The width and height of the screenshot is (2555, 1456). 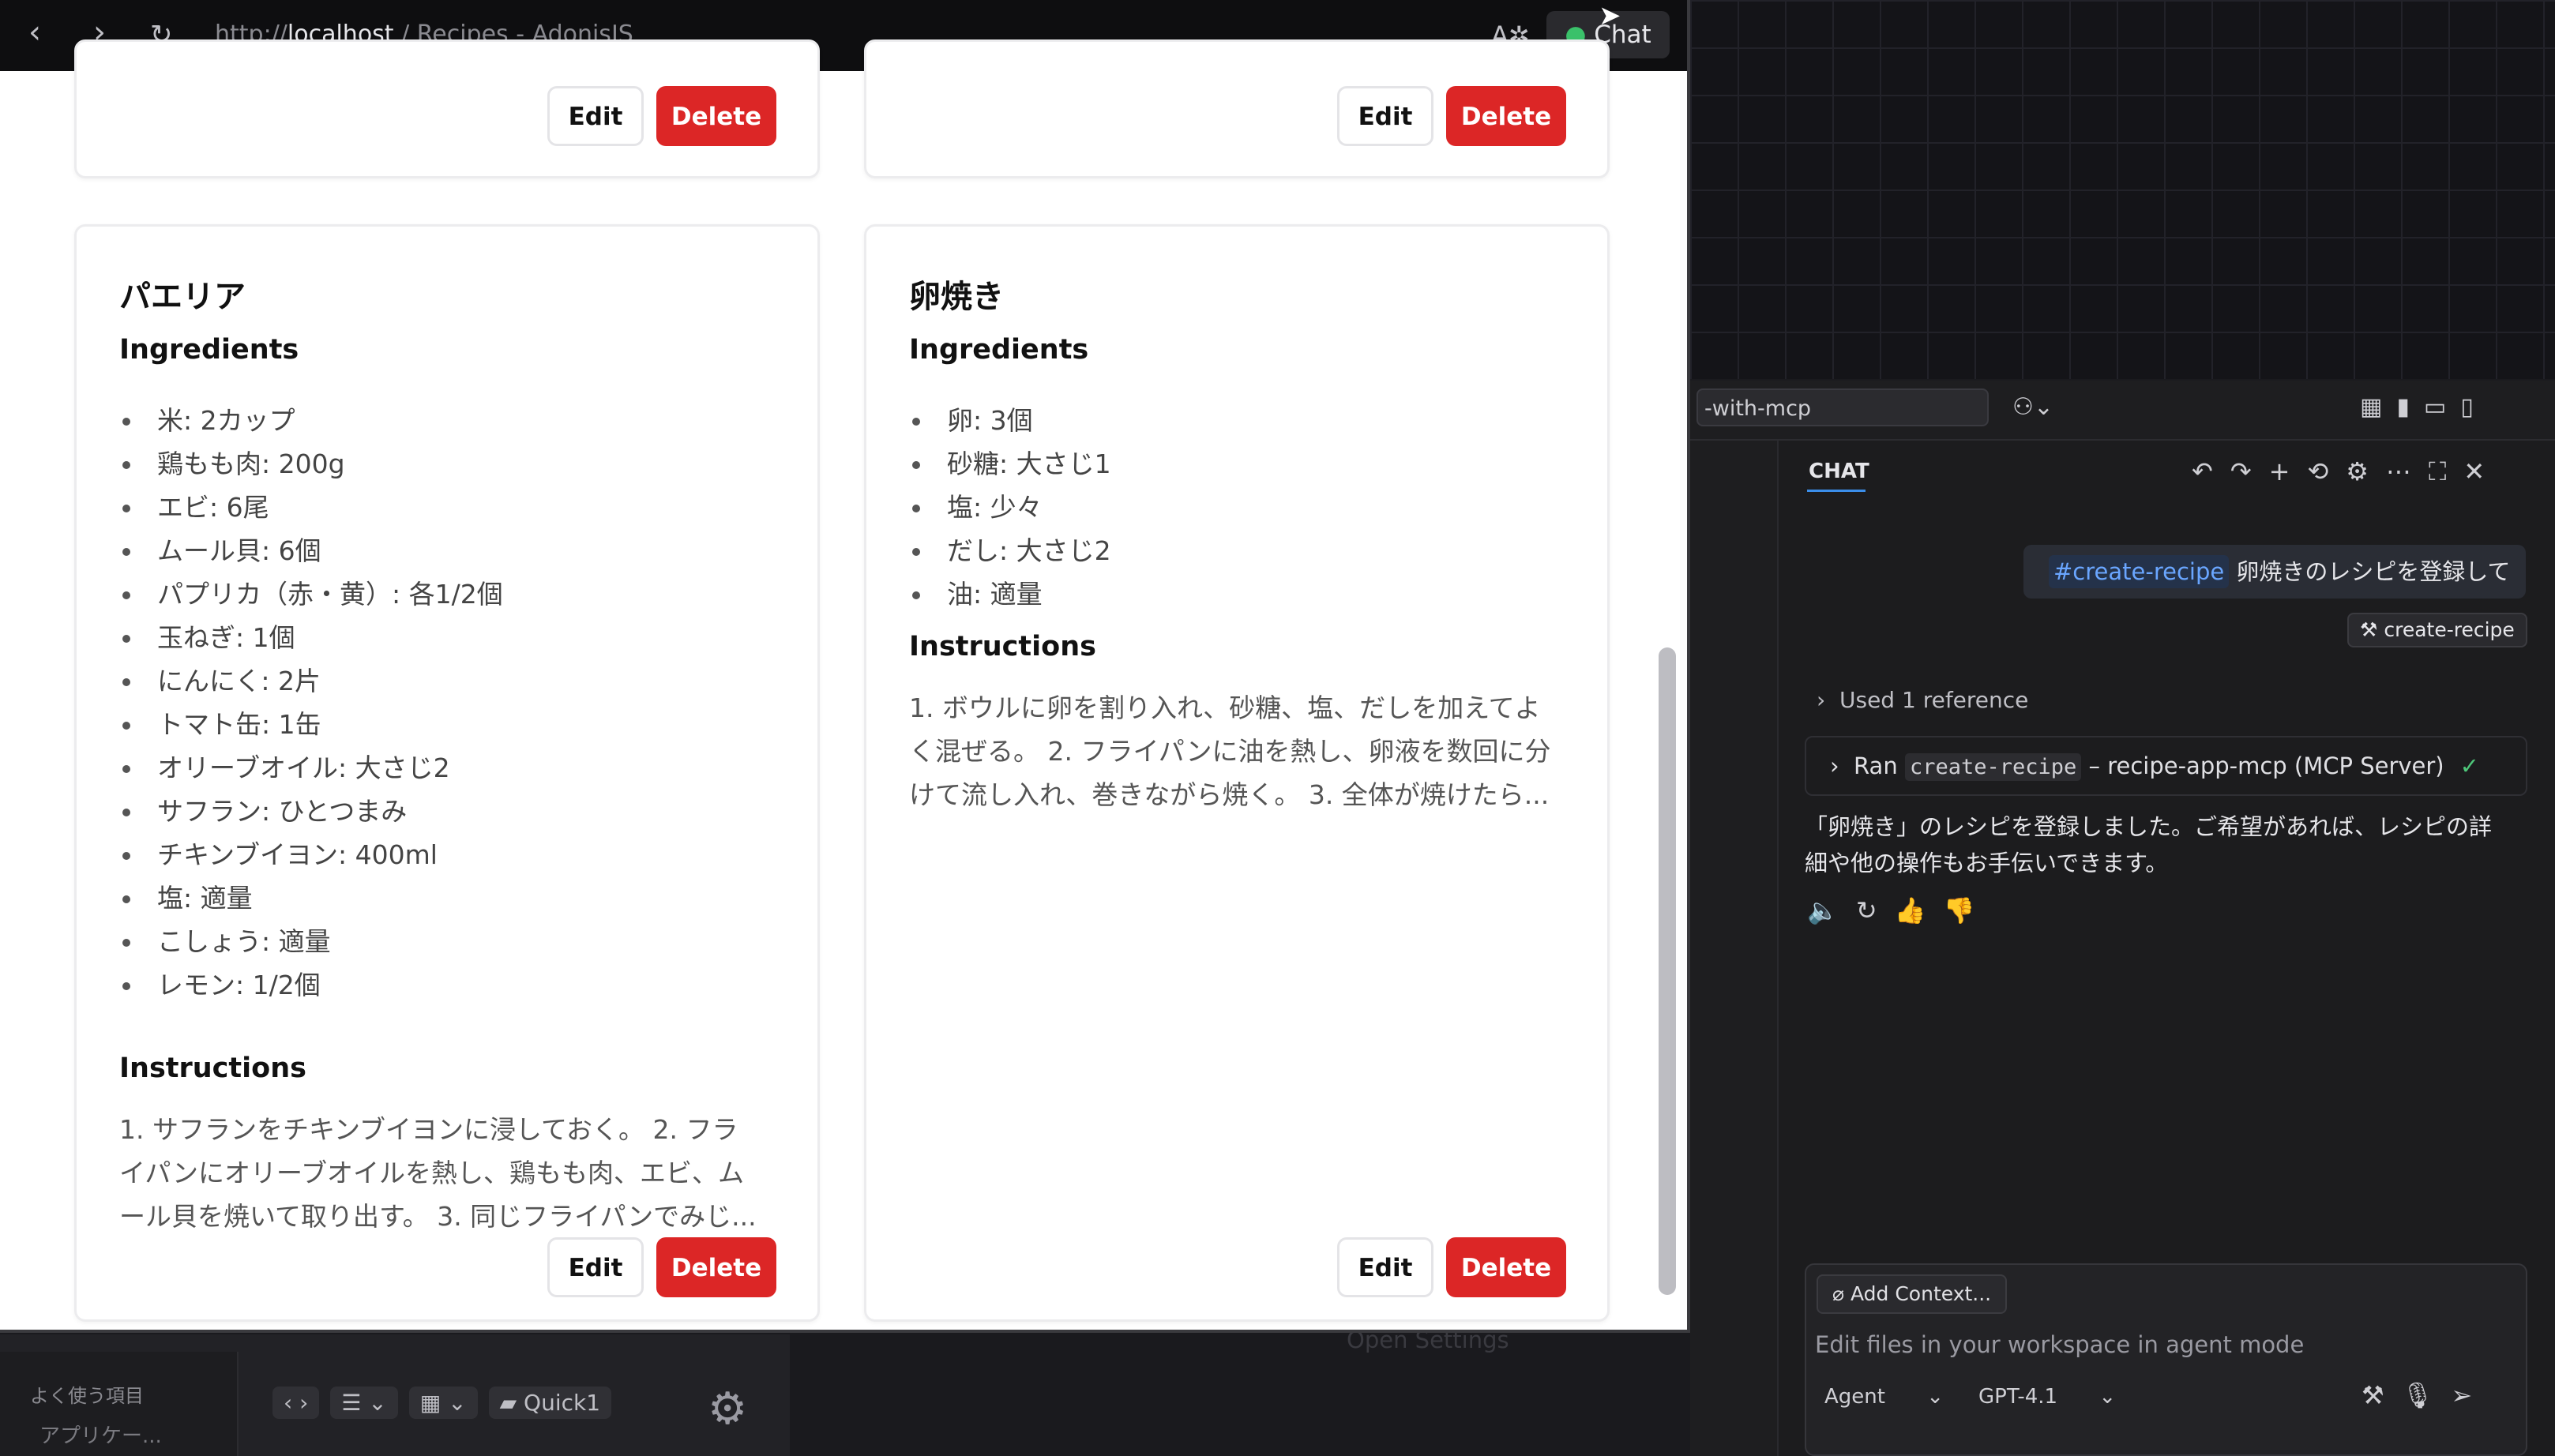 I want to click on ingredient-item: 塩: 少々, so click(x=1010, y=507).